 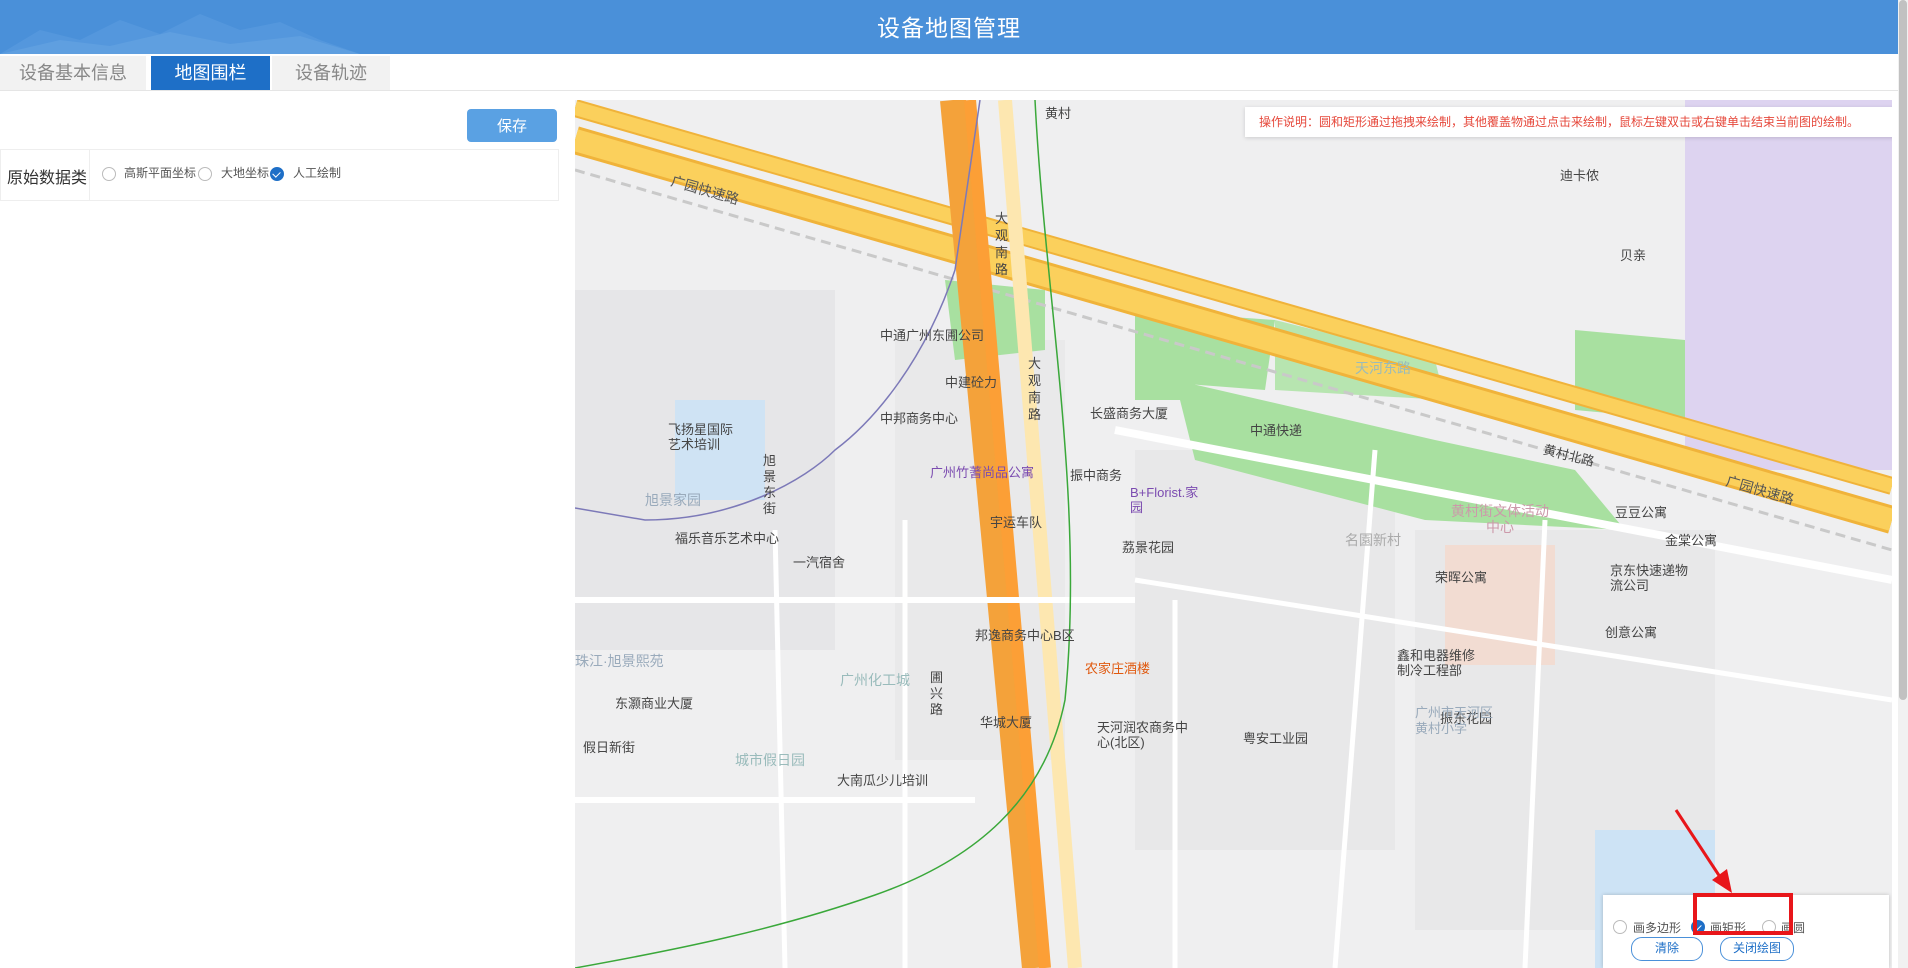 I want to click on poi-label: 珠江·旭景熙苑, so click(x=619, y=661).